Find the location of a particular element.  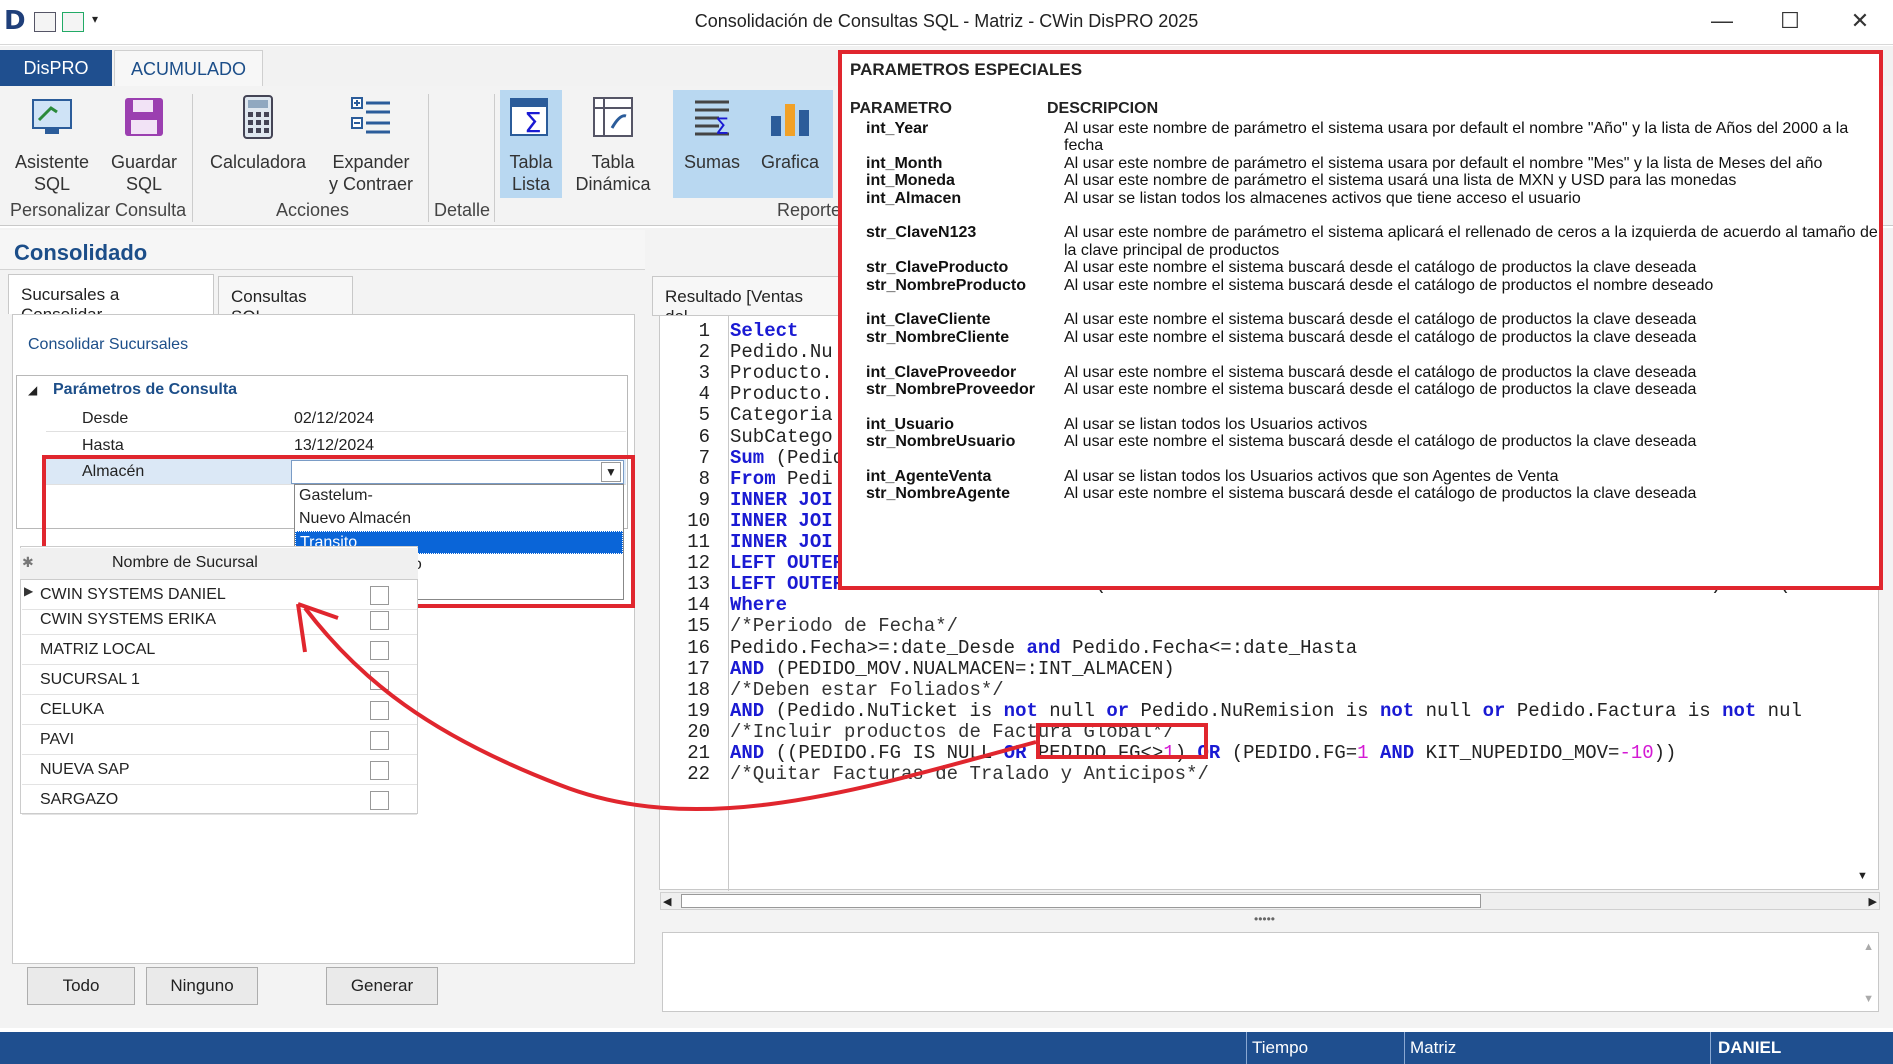

status-user: DANIEL is located at coordinates (1750, 1047).